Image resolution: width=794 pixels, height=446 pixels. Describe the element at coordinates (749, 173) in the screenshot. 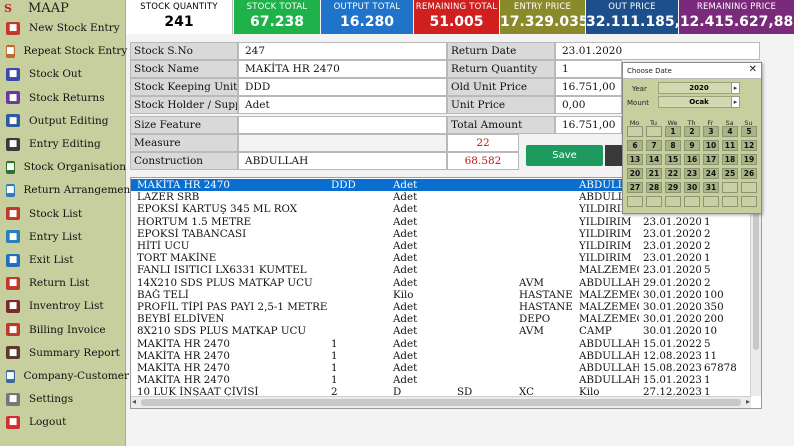

I see `calendar-day: 26` at that location.